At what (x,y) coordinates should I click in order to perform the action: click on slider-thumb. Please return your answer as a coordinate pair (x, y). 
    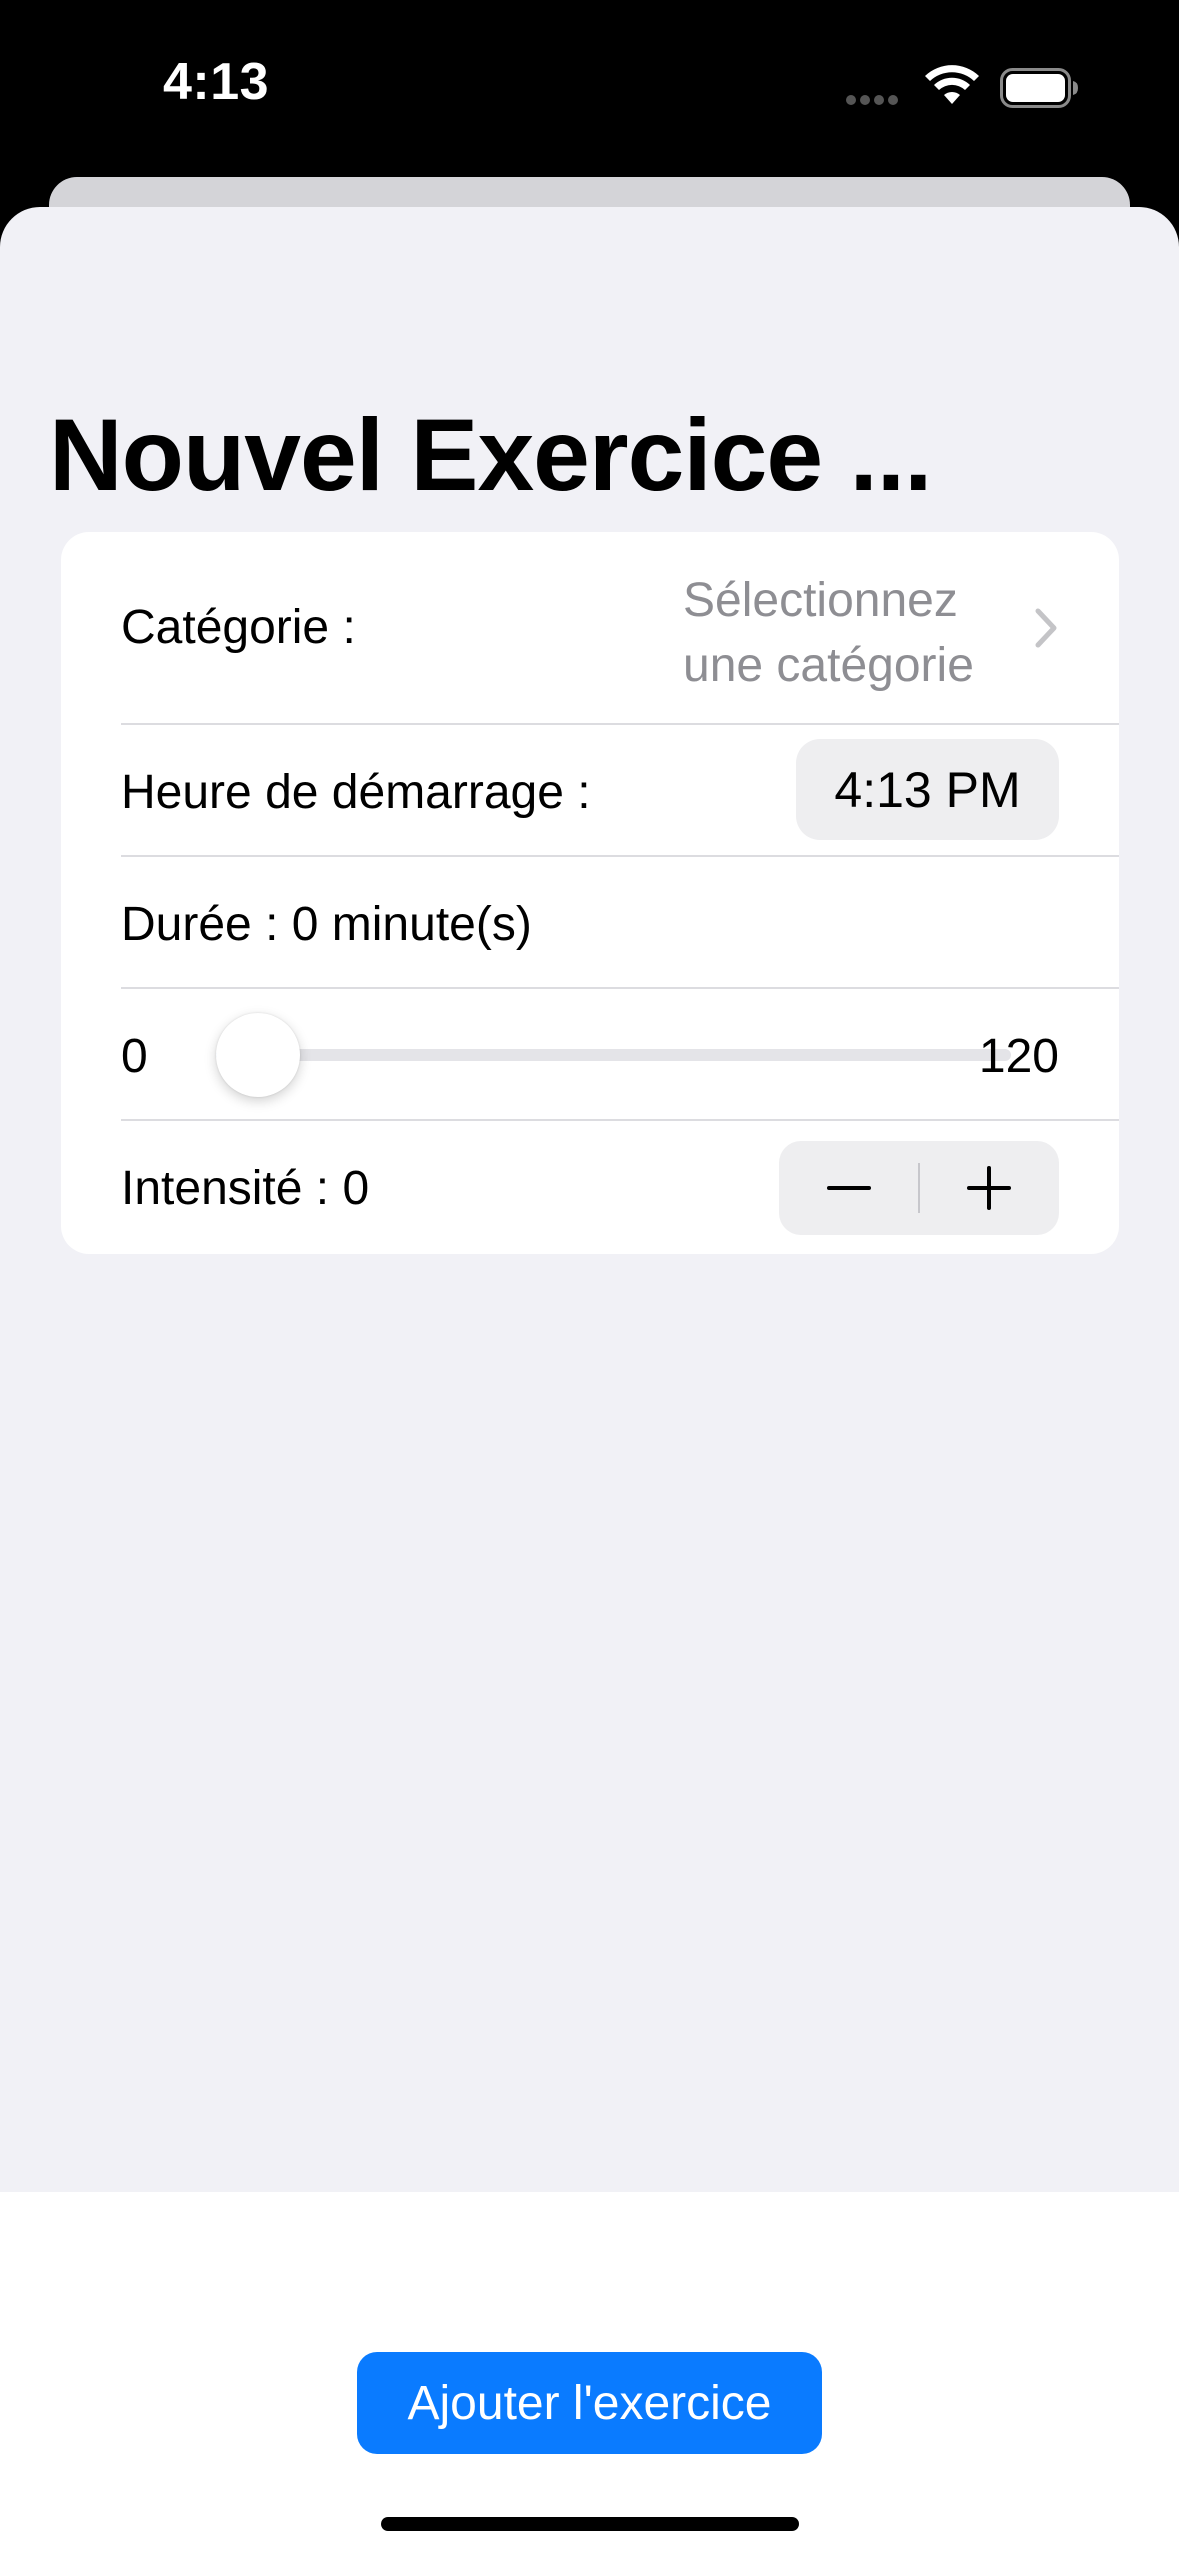
    Looking at the image, I should click on (258, 1055).